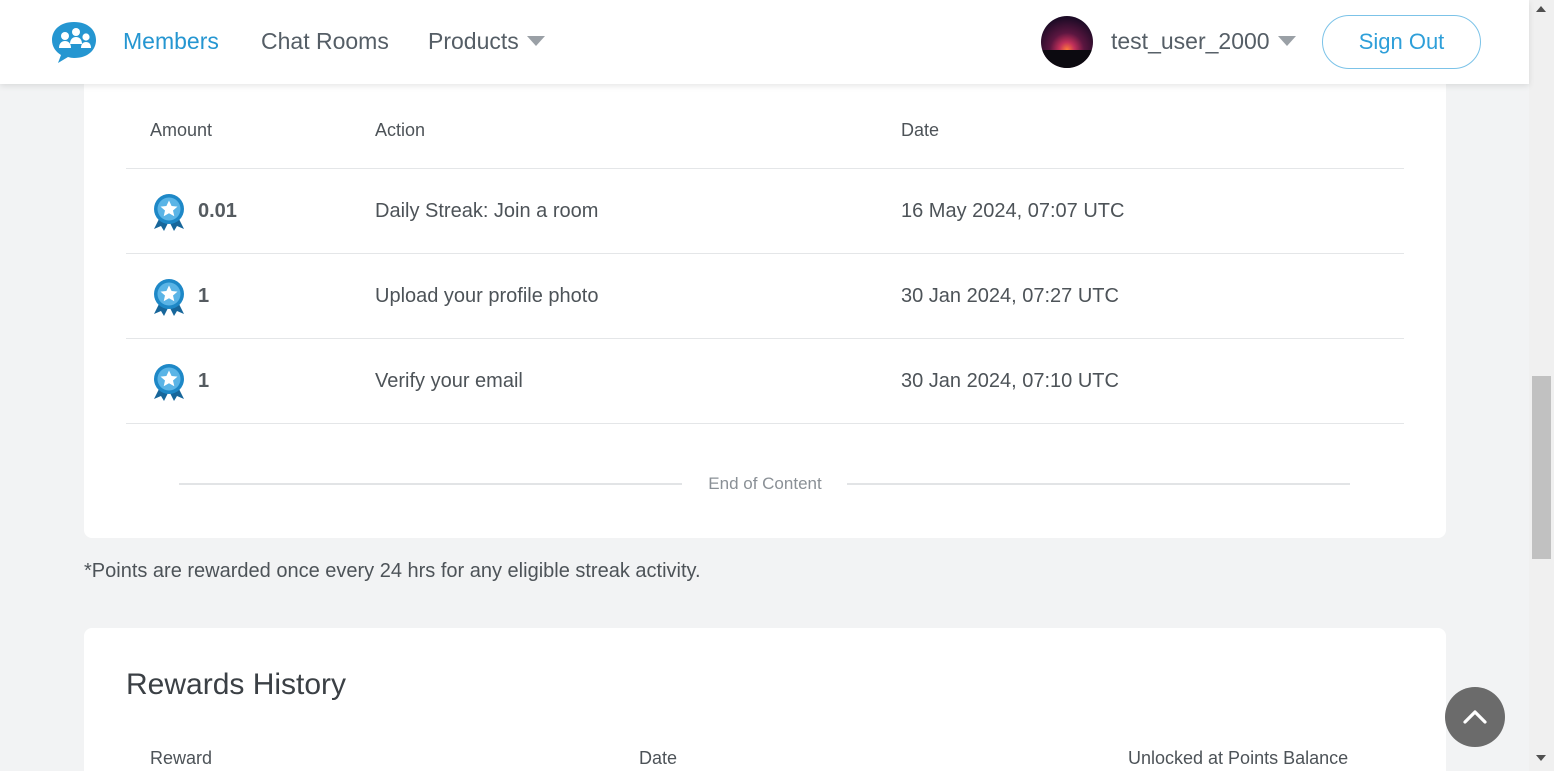  Describe the element at coordinates (1190, 41) in the screenshot. I see `username-label: test_user_2000` at that location.